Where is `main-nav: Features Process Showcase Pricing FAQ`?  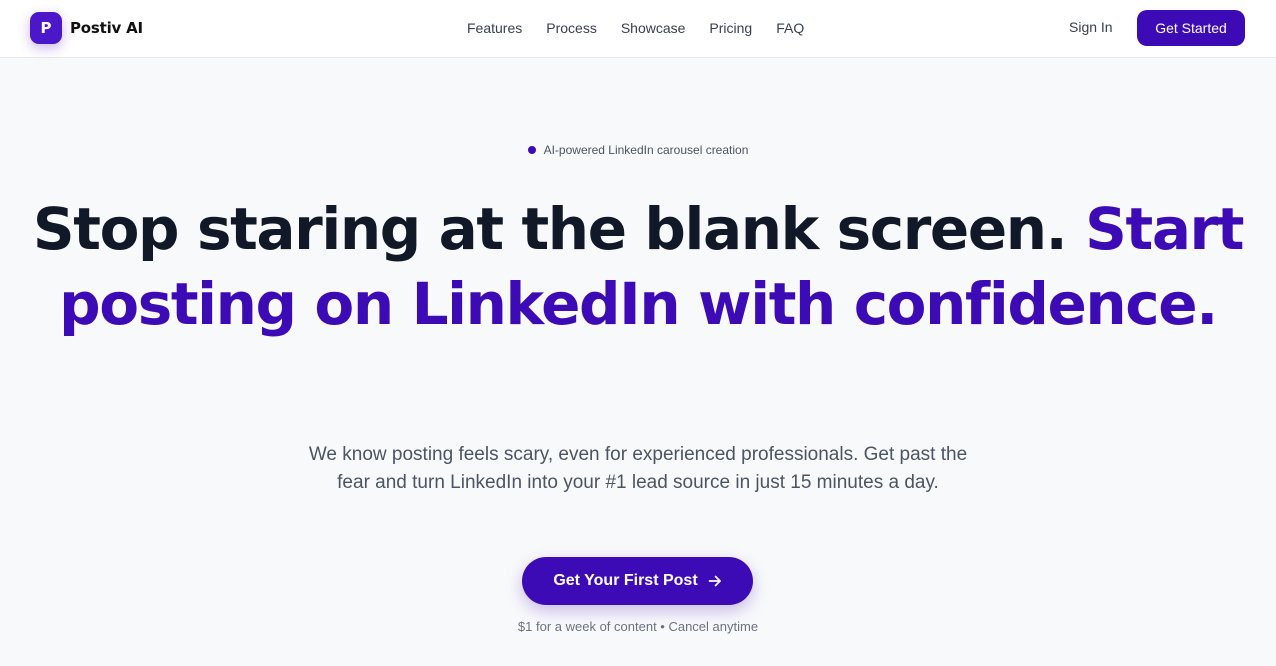
main-nav: Features Process Showcase Pricing FAQ is located at coordinates (635, 28).